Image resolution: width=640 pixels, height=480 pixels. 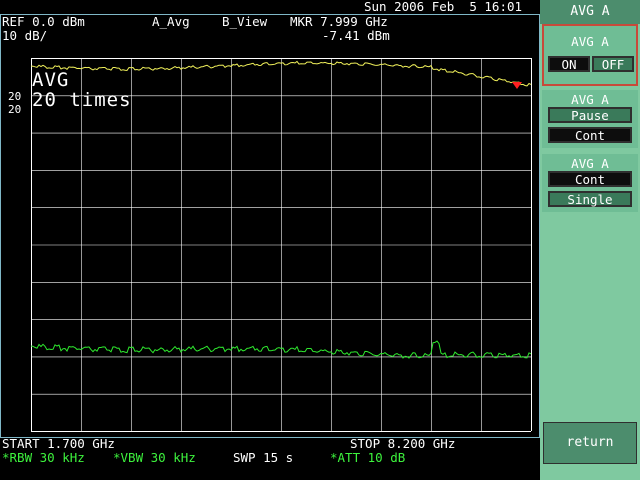 I want to click on cont-sweep-button: Cont, so click(x=590, y=179).